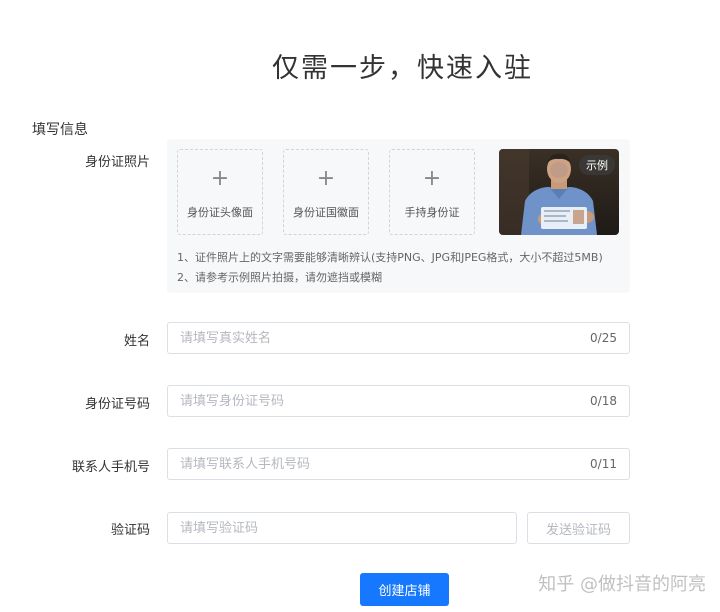 This screenshot has width=720, height=612. I want to click on phone-field: 0/11, so click(398, 464).